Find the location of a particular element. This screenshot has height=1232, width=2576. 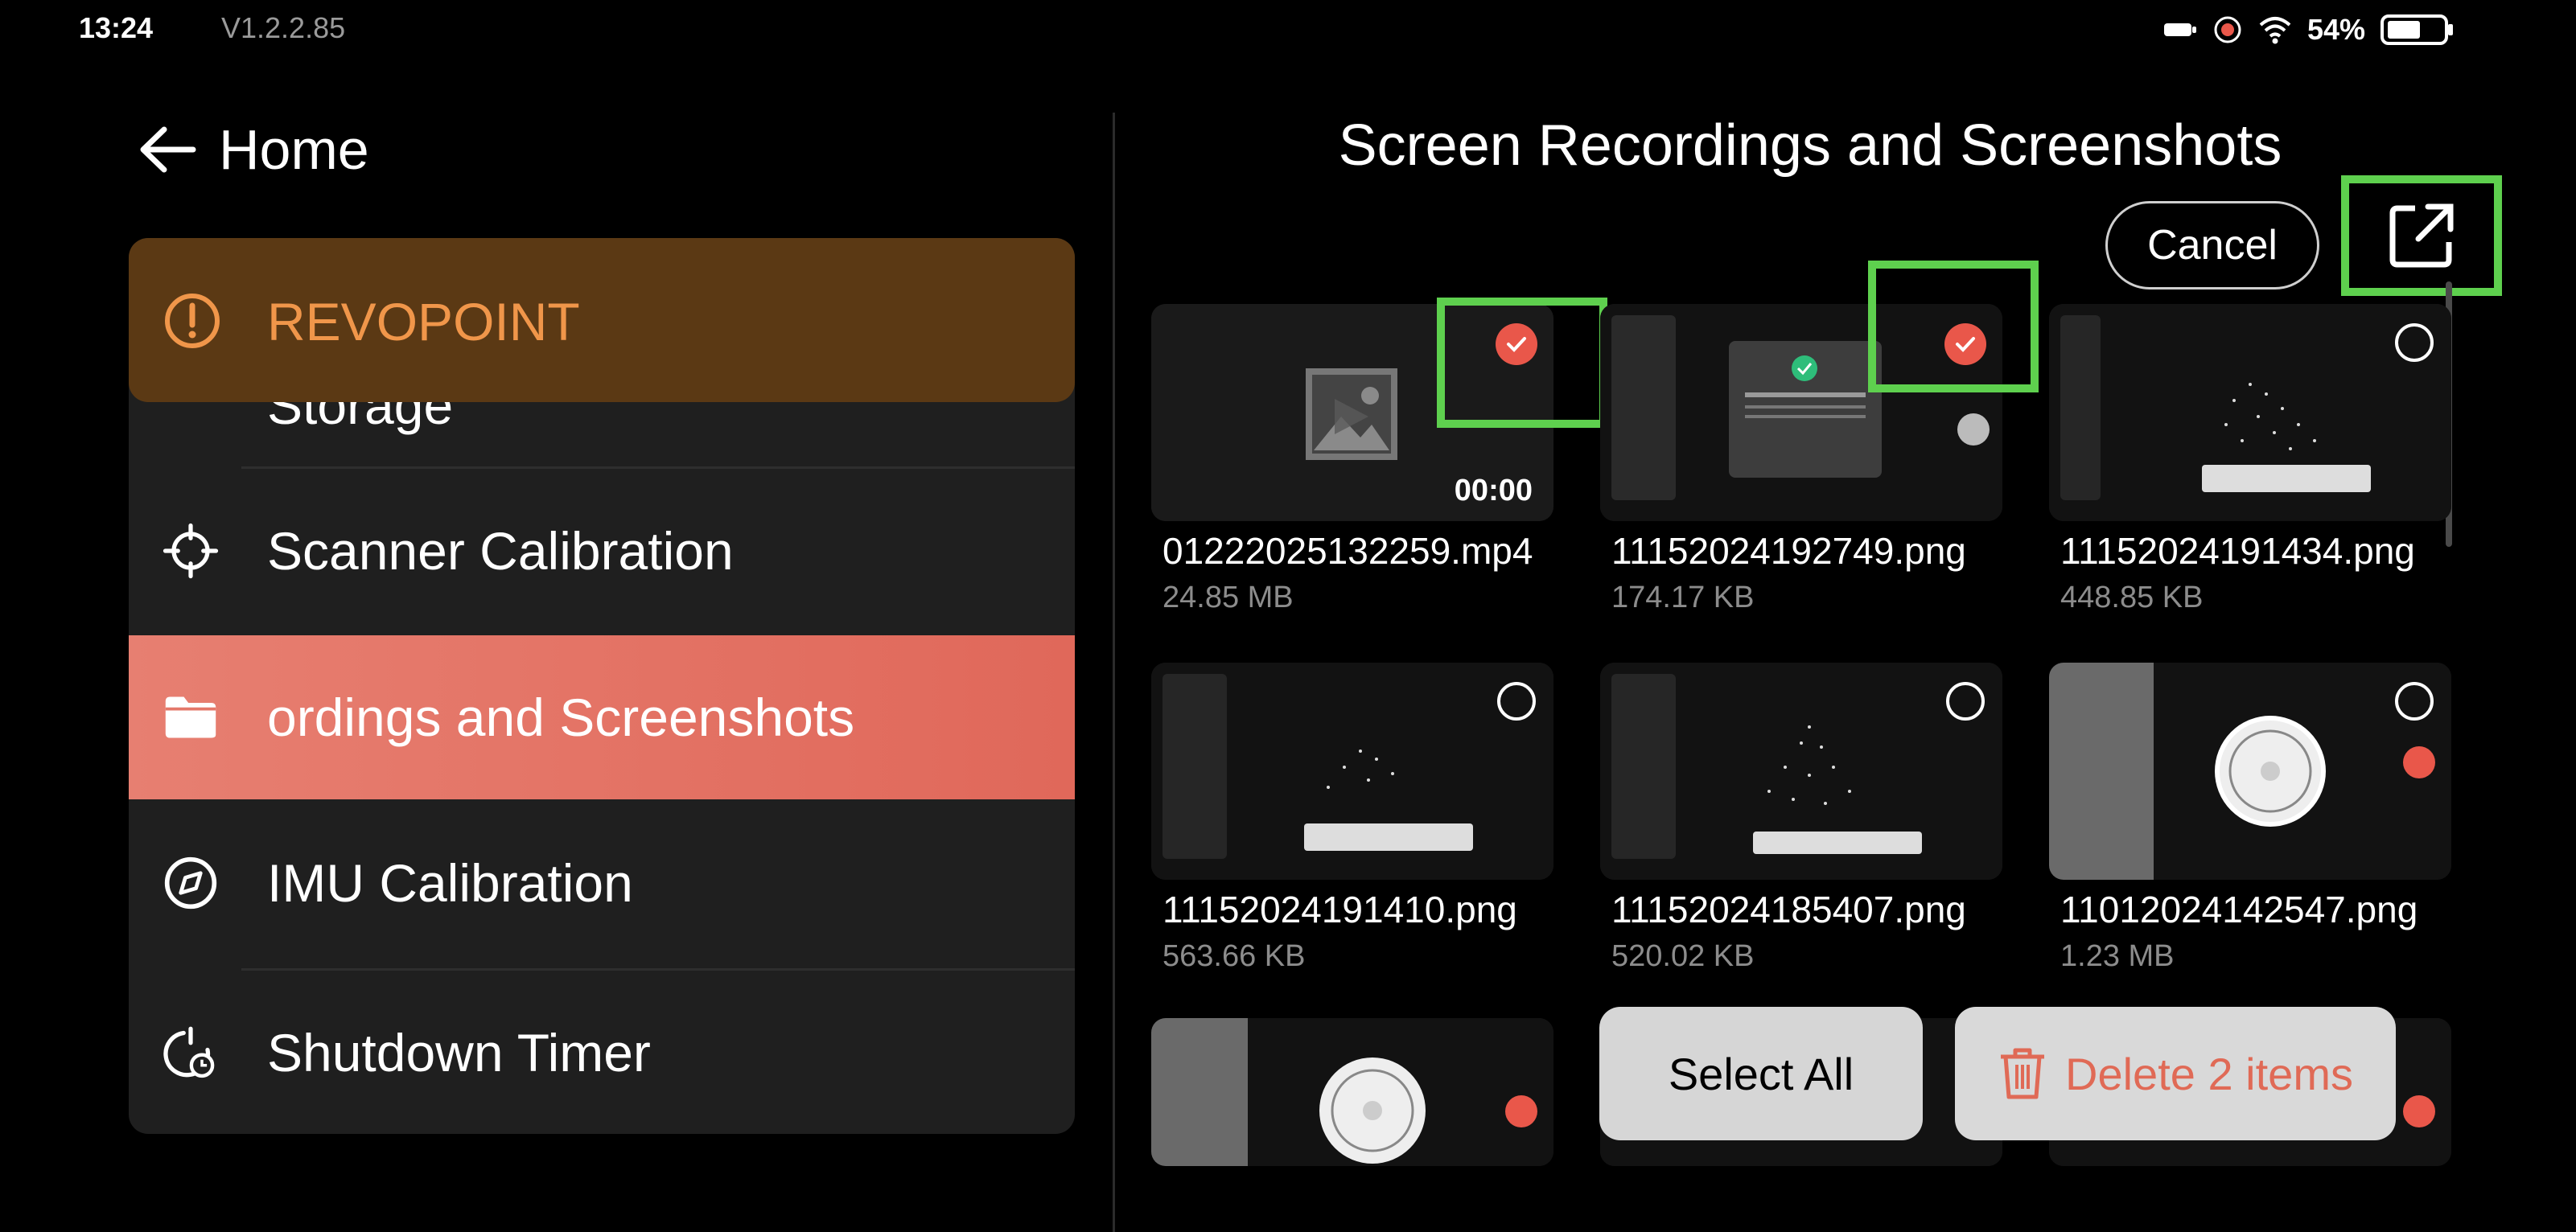

compass-icon is located at coordinates (191, 883).